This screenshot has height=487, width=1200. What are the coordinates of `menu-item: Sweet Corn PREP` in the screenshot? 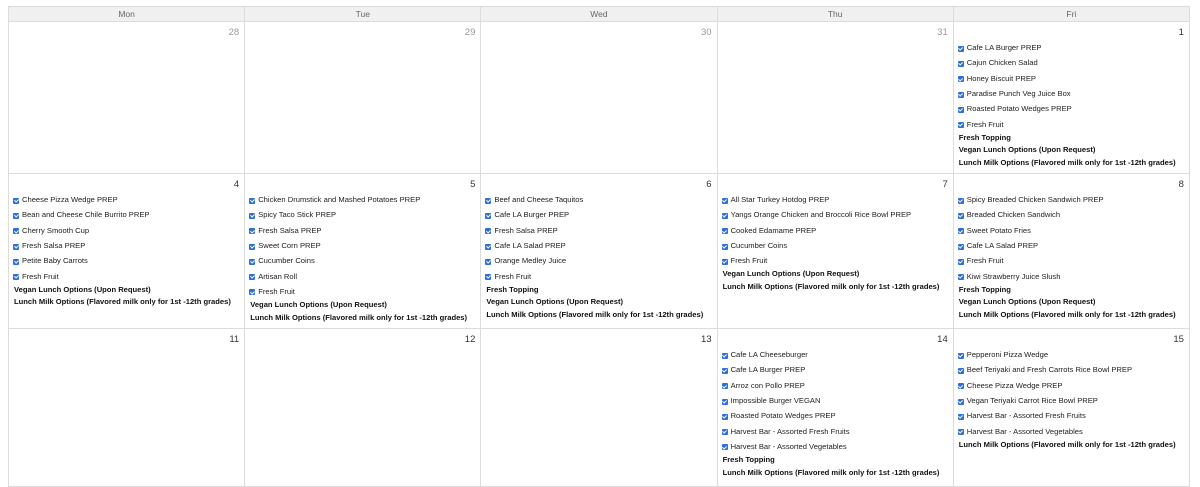 It's located at (363, 245).